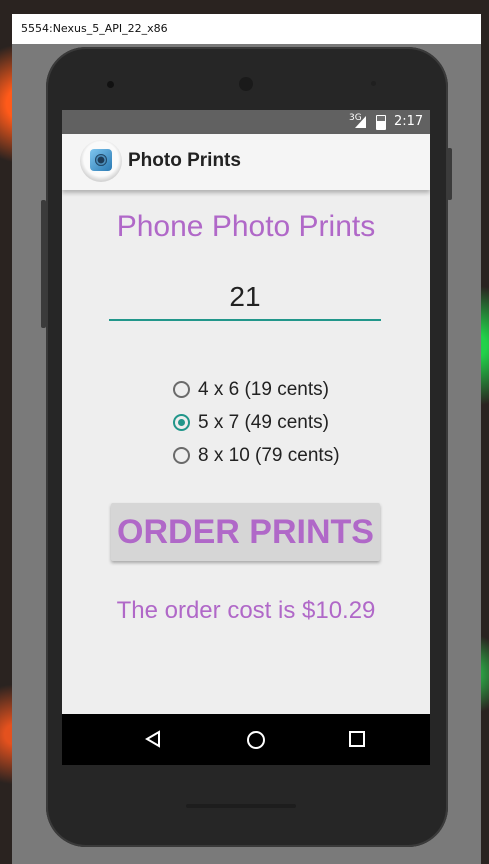 This screenshot has width=489, height=864. Describe the element at coordinates (43, 264) in the screenshot. I see `volume-button` at that location.